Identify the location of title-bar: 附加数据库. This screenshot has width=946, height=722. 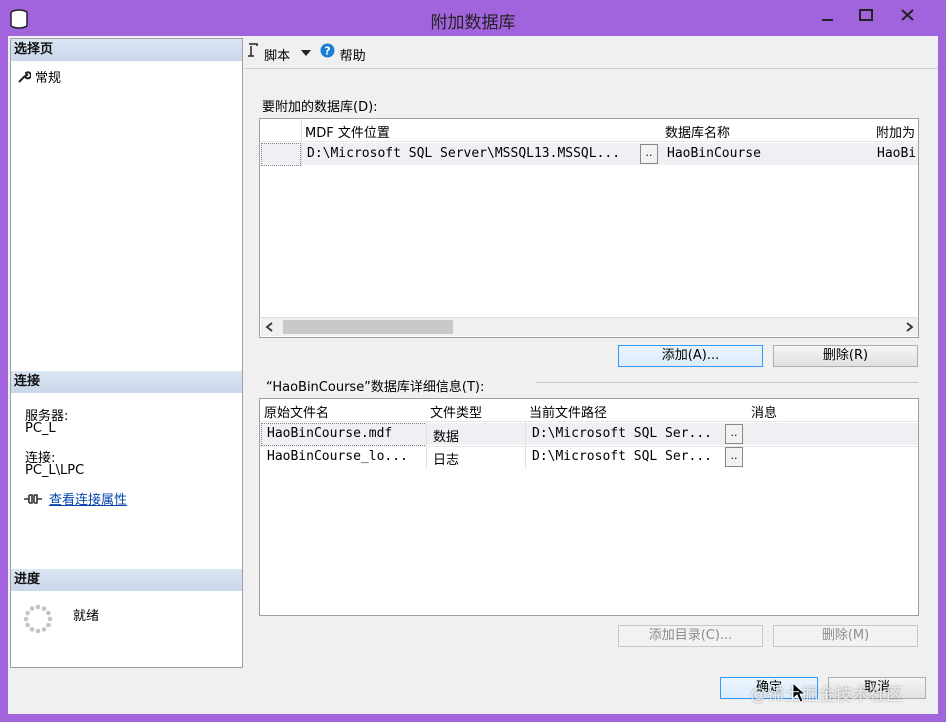
(473, 18).